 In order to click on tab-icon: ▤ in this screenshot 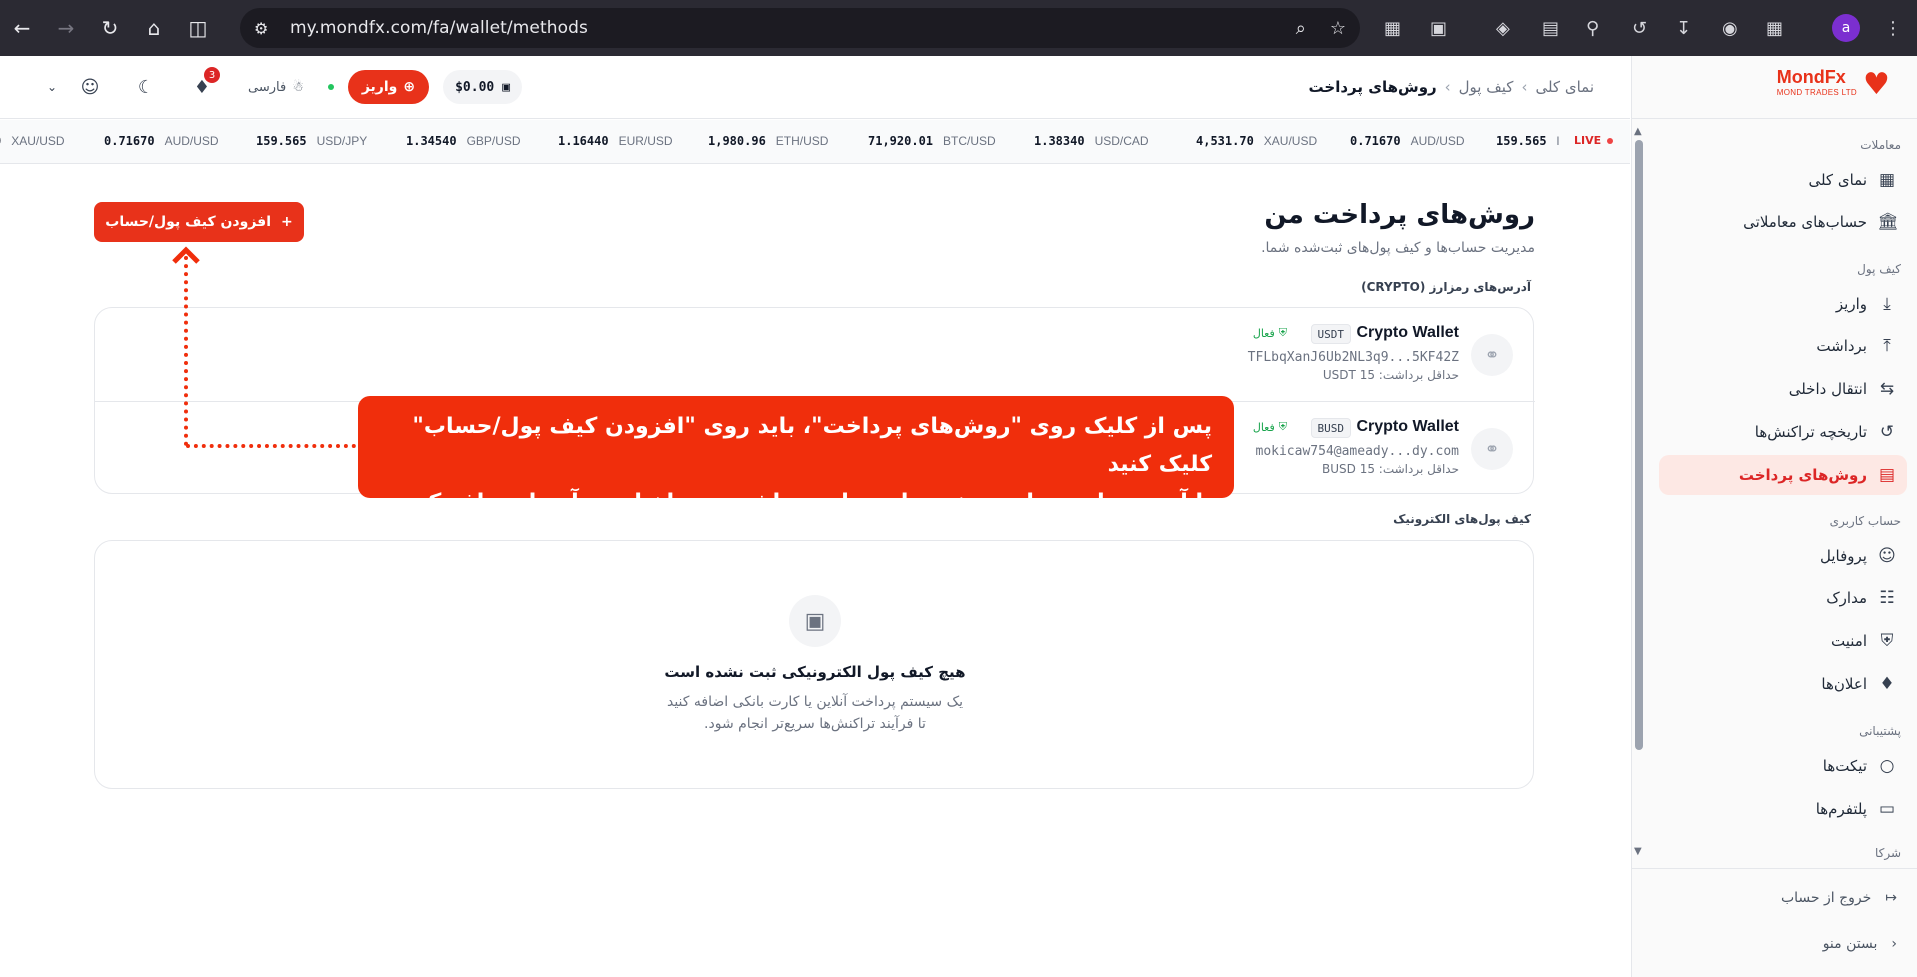, I will do `click(1550, 28)`.